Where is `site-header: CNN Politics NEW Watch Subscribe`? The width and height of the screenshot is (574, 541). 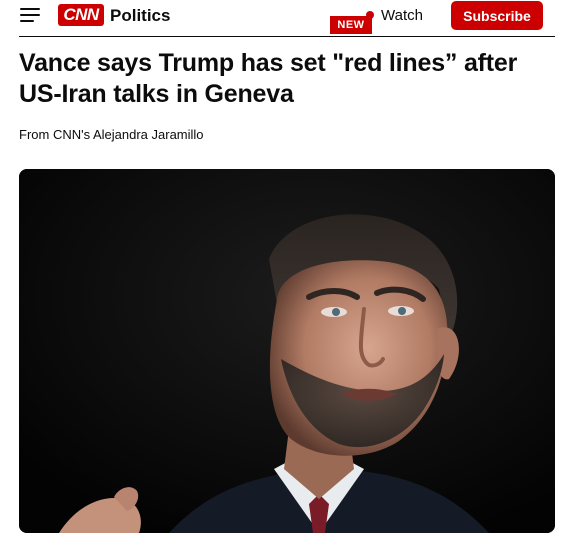
site-header: CNN Politics NEW Watch Subscribe is located at coordinates (287, 19).